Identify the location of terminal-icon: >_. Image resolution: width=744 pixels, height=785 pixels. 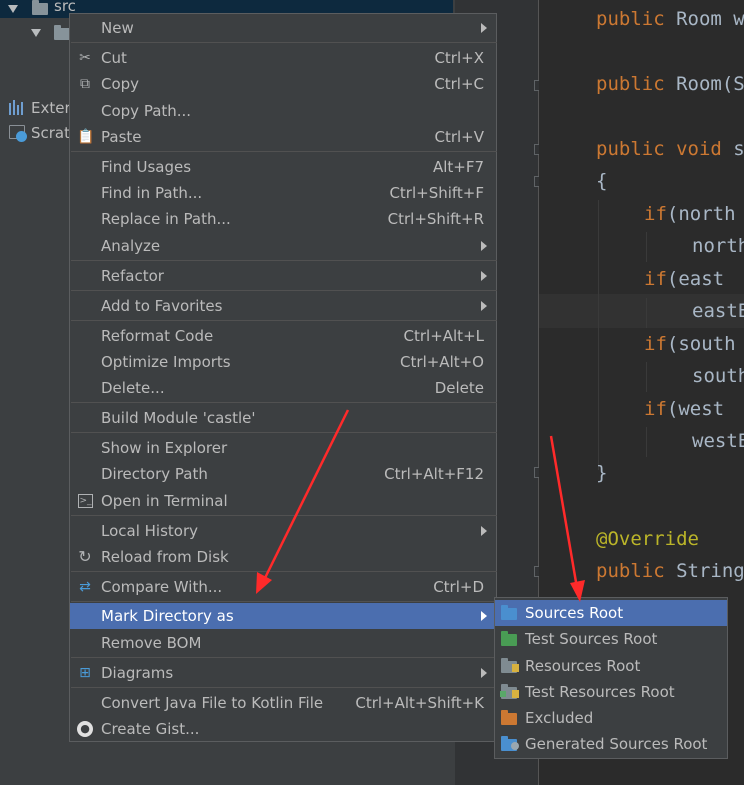
(85, 501).